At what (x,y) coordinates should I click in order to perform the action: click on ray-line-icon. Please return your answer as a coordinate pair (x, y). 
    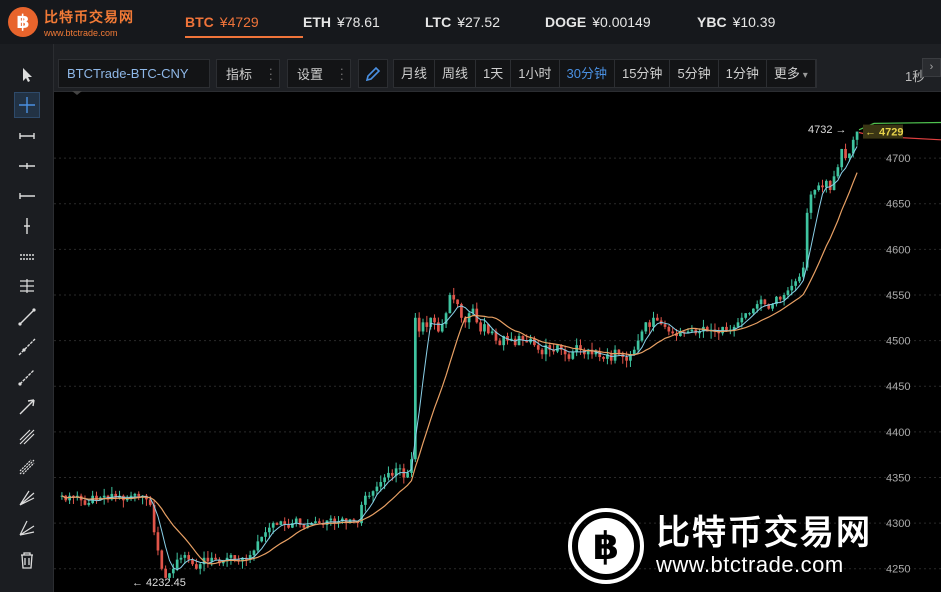
    Looking at the image, I should click on (27, 377).